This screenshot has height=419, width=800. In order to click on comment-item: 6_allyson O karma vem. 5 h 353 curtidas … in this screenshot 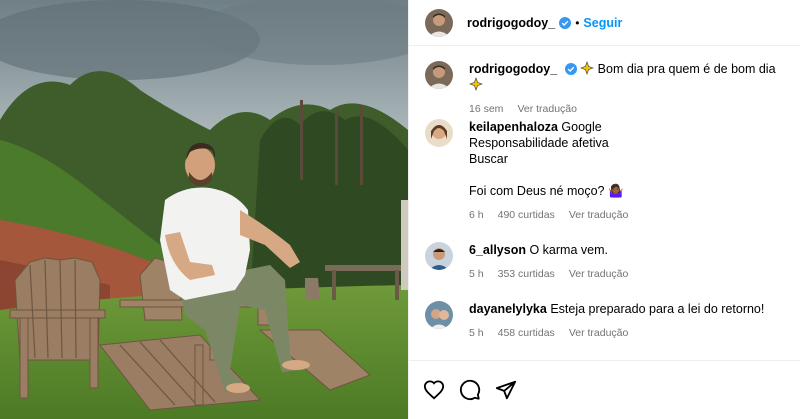, I will do `click(605, 262)`.